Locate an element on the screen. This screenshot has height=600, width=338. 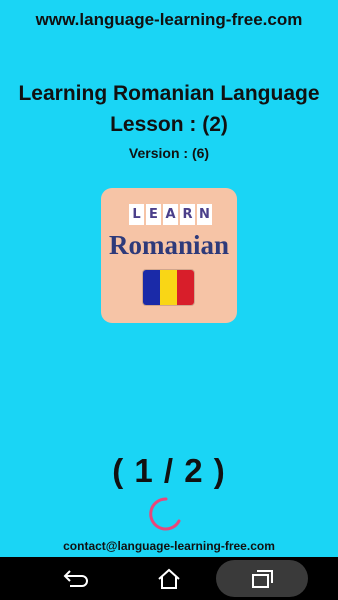
home-icon is located at coordinates (169, 578).